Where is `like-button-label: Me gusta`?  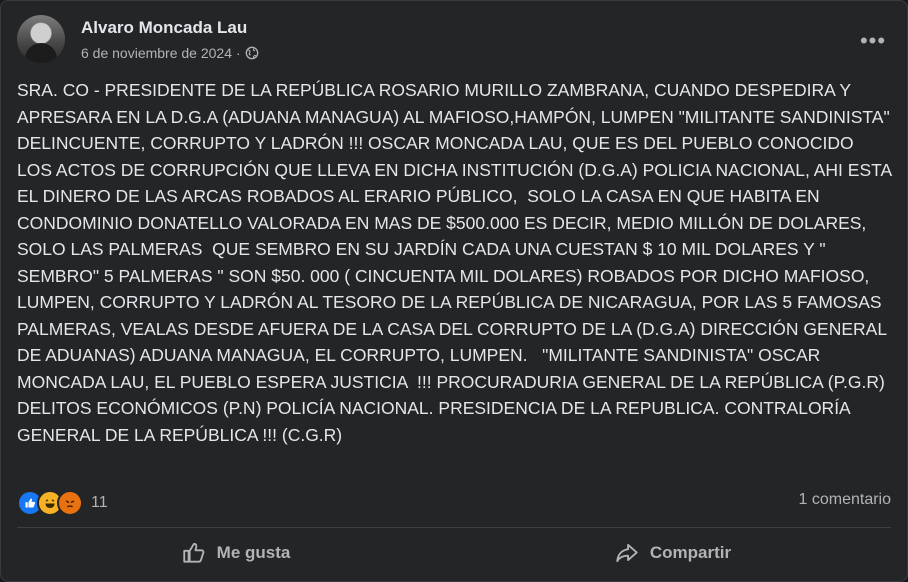
like-button-label: Me gusta is located at coordinates (253, 552).